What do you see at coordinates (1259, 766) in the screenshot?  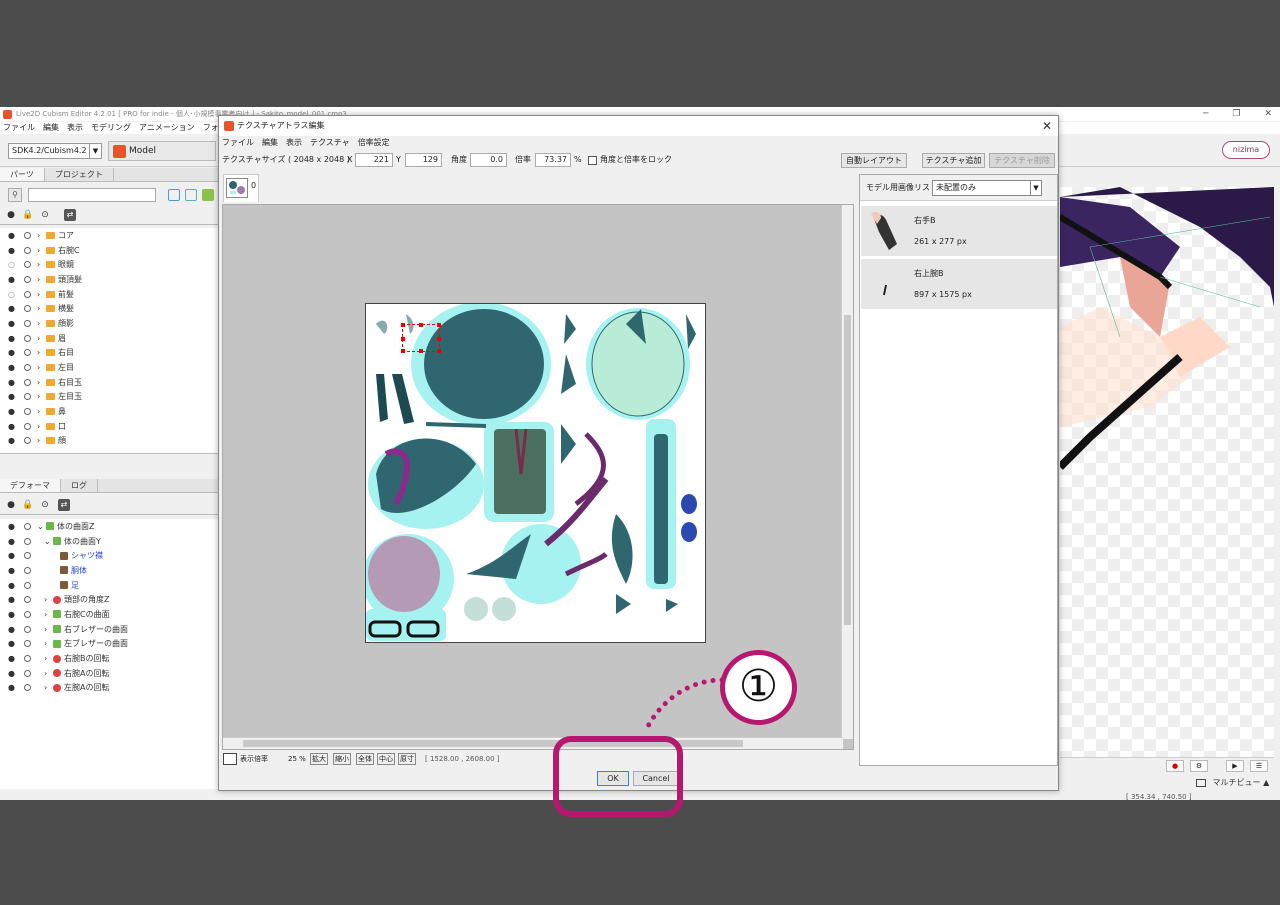 I see `list-icon: ☰` at bounding box center [1259, 766].